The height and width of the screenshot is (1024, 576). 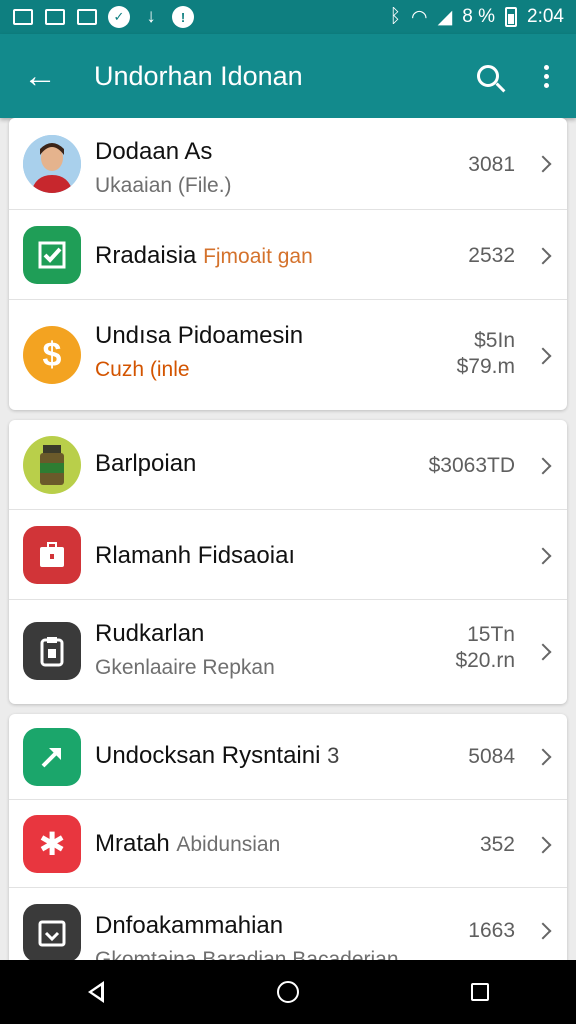 I want to click on bluetooth-icon: ᛒ, so click(x=395, y=16).